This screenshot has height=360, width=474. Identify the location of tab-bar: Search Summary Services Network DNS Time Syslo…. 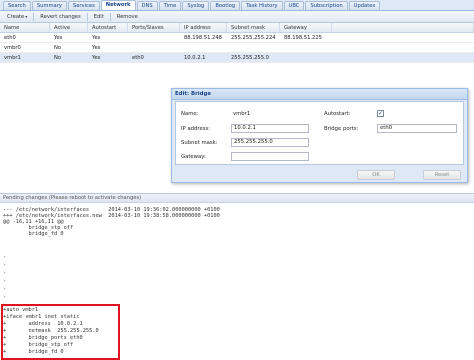
(237, 5).